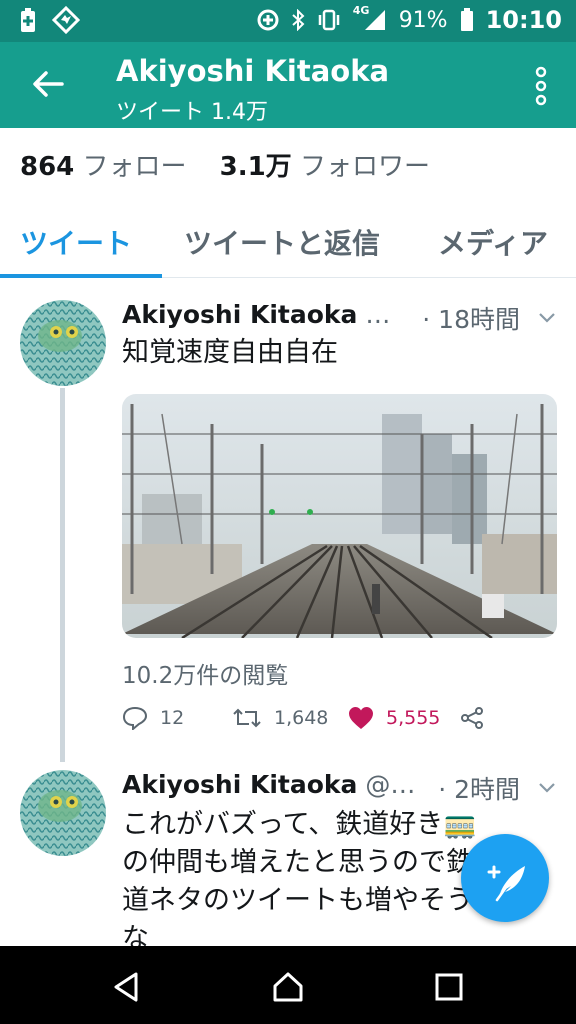  I want to click on share-button, so click(472, 718).